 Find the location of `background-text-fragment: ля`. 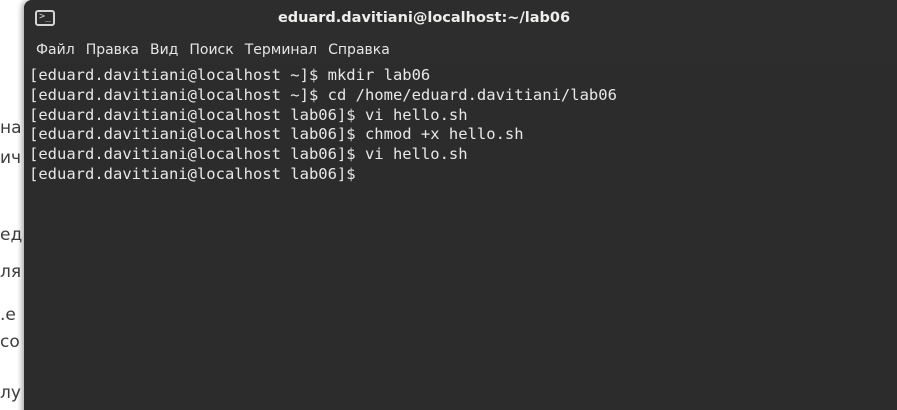

background-text-fragment: ля is located at coordinates (11, 272).